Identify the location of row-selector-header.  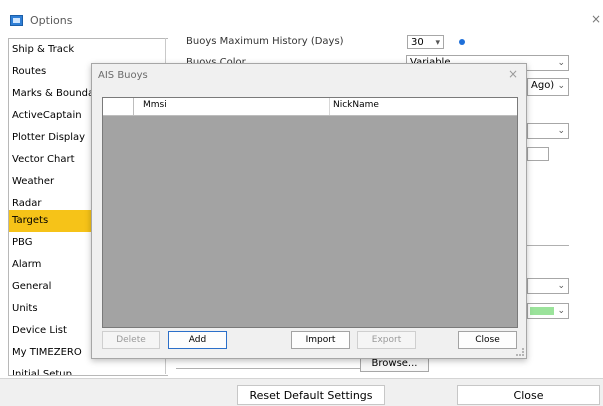
(118, 106).